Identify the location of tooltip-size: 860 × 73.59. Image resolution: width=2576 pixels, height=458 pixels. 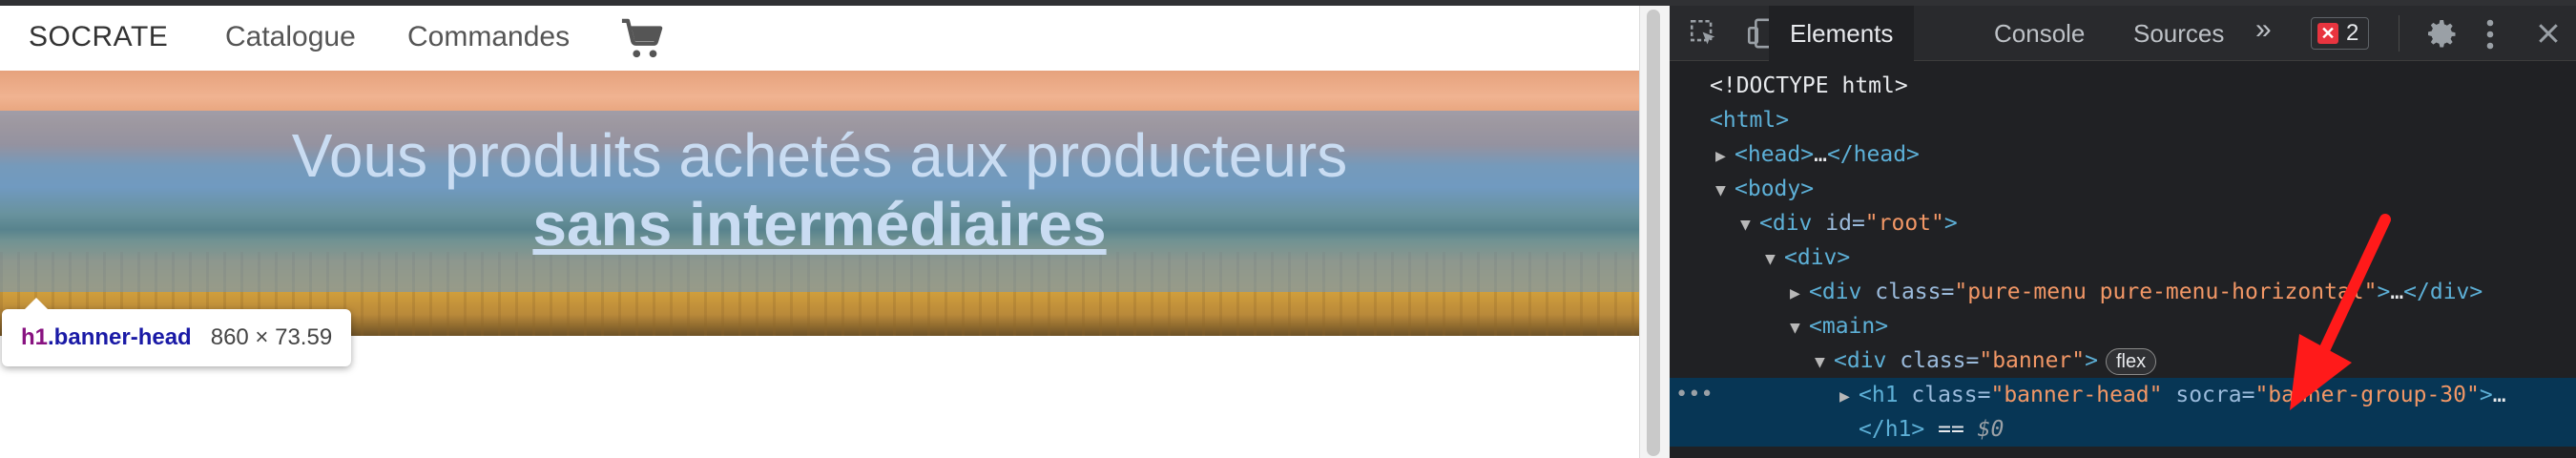
(271, 337).